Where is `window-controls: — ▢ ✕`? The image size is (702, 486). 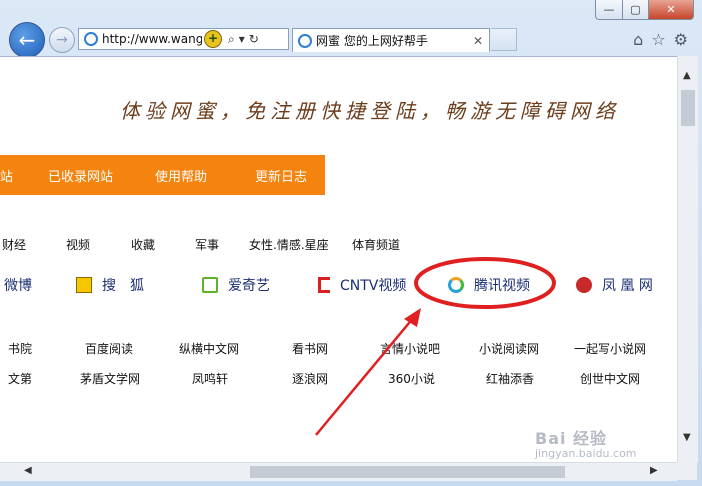 window-controls: — ▢ ✕ is located at coordinates (644, 10).